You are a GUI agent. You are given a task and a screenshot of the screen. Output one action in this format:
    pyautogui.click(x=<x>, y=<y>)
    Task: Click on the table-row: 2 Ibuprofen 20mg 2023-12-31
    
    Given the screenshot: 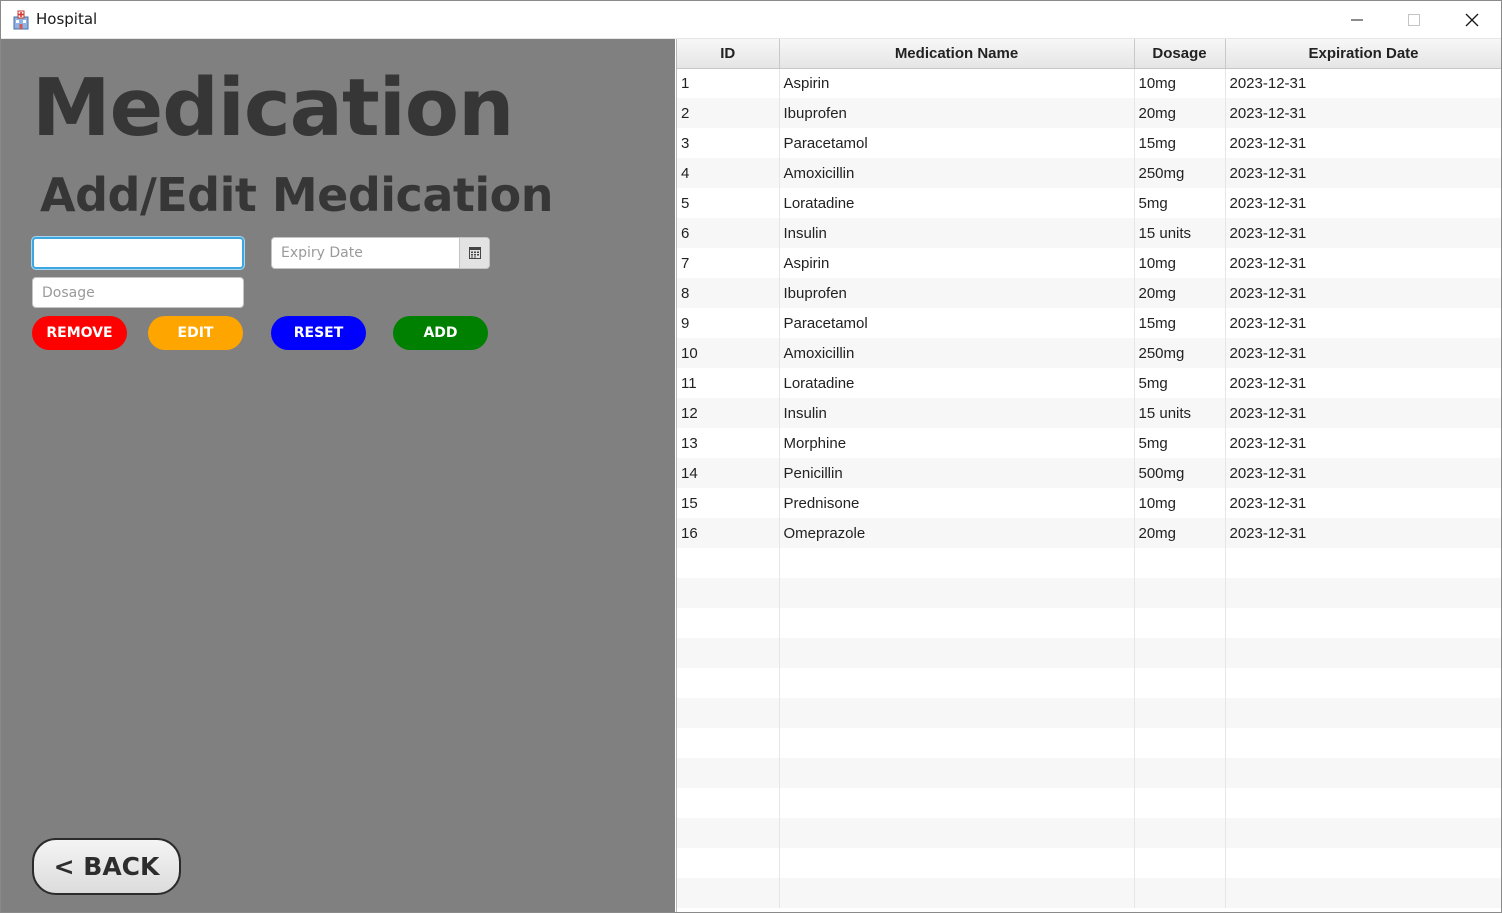 What is the action you would take?
    pyautogui.click(x=1089, y=113)
    